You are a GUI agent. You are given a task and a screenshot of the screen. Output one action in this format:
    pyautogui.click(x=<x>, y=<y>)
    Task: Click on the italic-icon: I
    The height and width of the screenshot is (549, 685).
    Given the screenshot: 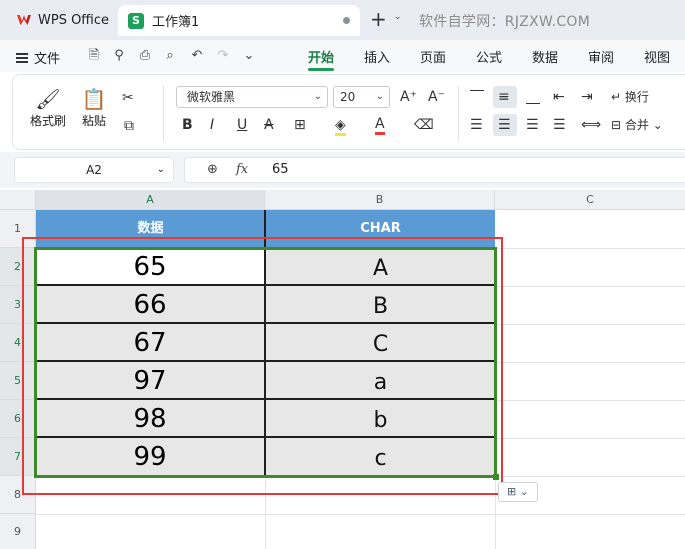 What is the action you would take?
    pyautogui.click(x=212, y=125)
    